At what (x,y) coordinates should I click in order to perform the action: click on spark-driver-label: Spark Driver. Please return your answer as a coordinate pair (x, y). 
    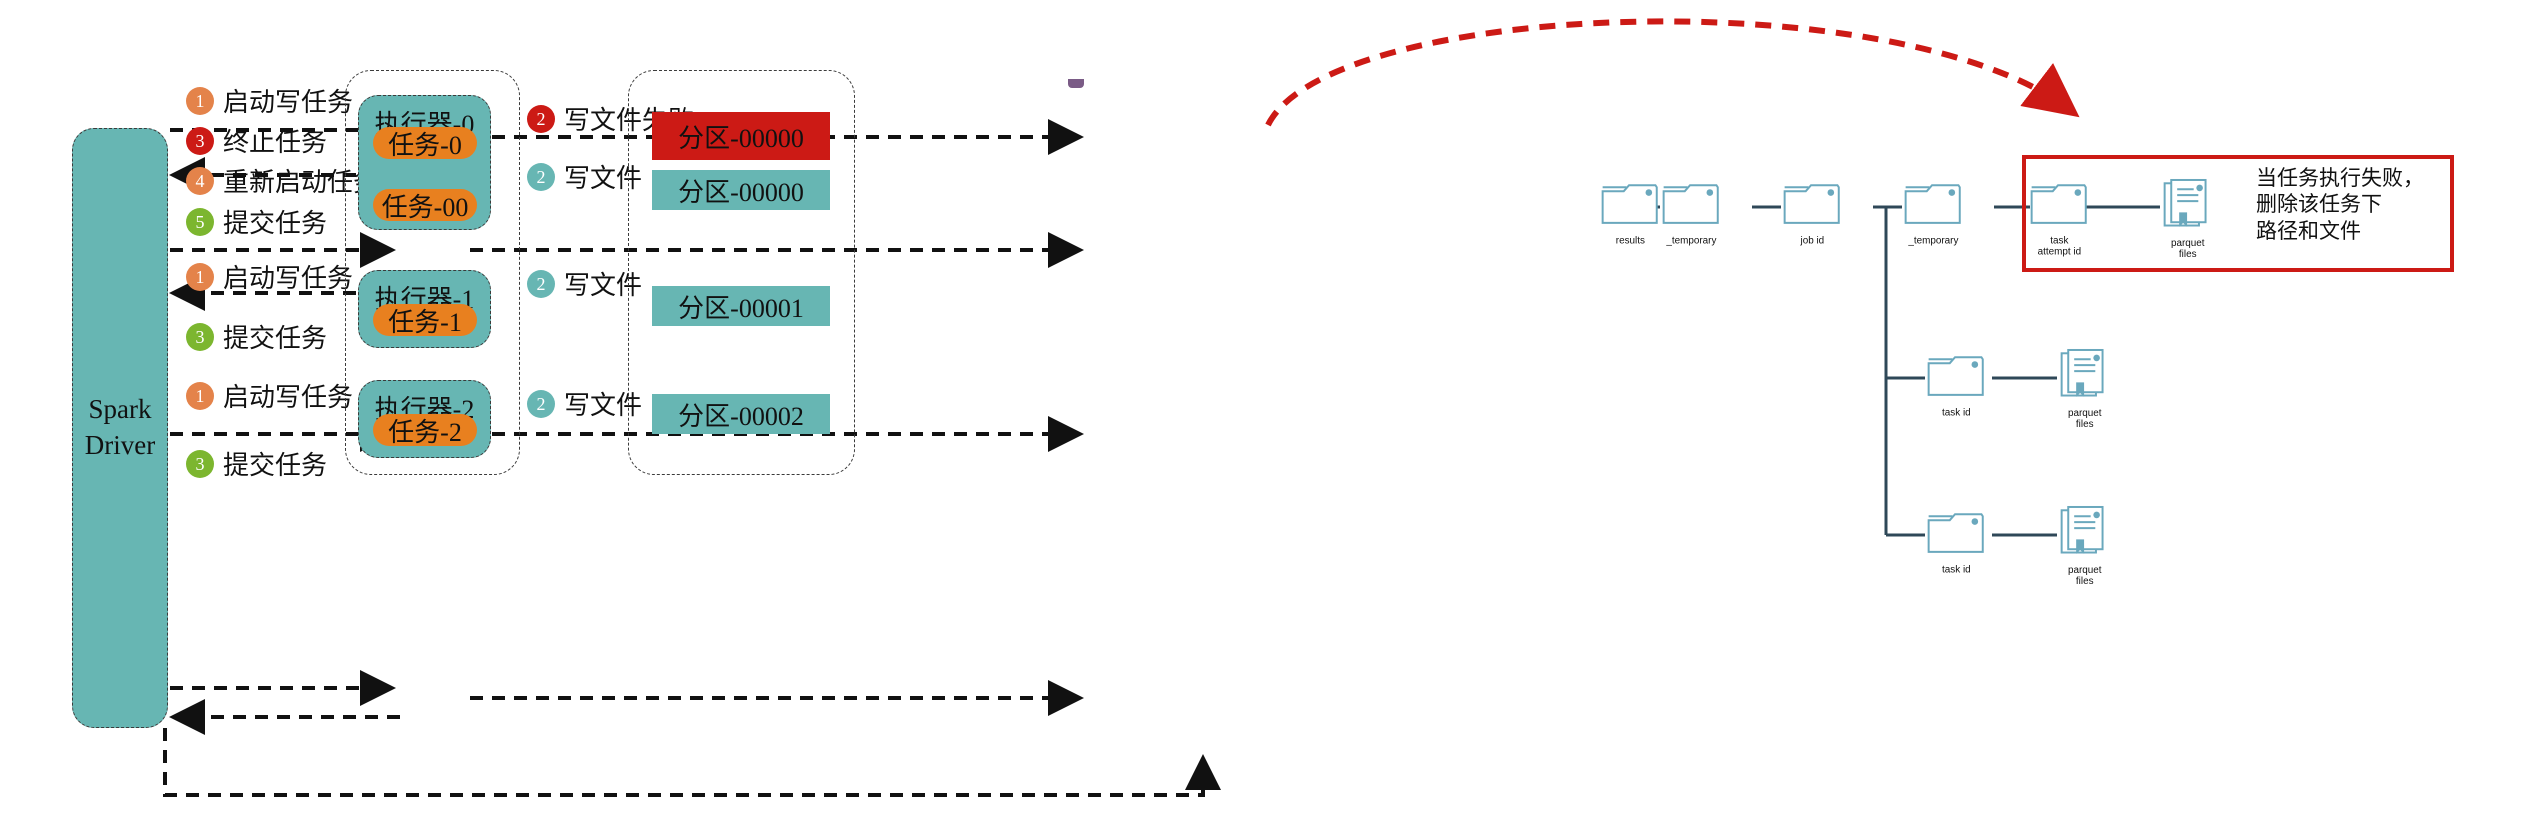
    Looking at the image, I should click on (120, 427).